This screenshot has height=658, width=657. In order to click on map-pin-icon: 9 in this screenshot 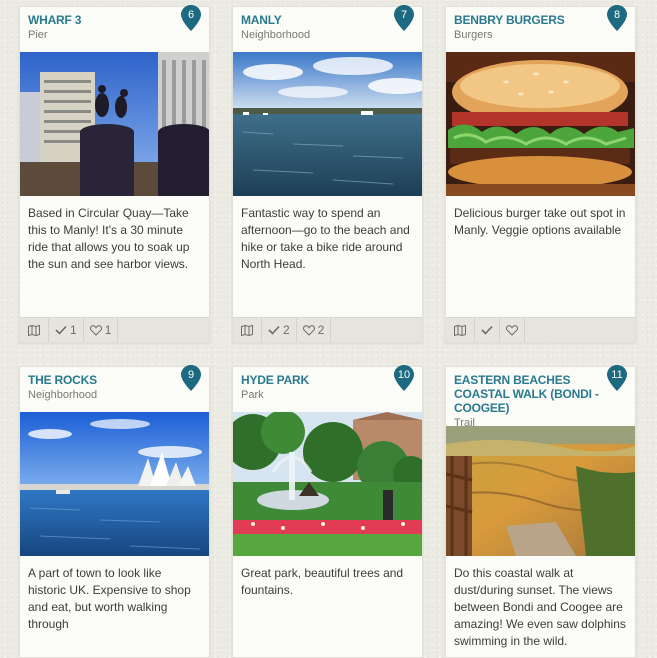, I will do `click(191, 378)`.